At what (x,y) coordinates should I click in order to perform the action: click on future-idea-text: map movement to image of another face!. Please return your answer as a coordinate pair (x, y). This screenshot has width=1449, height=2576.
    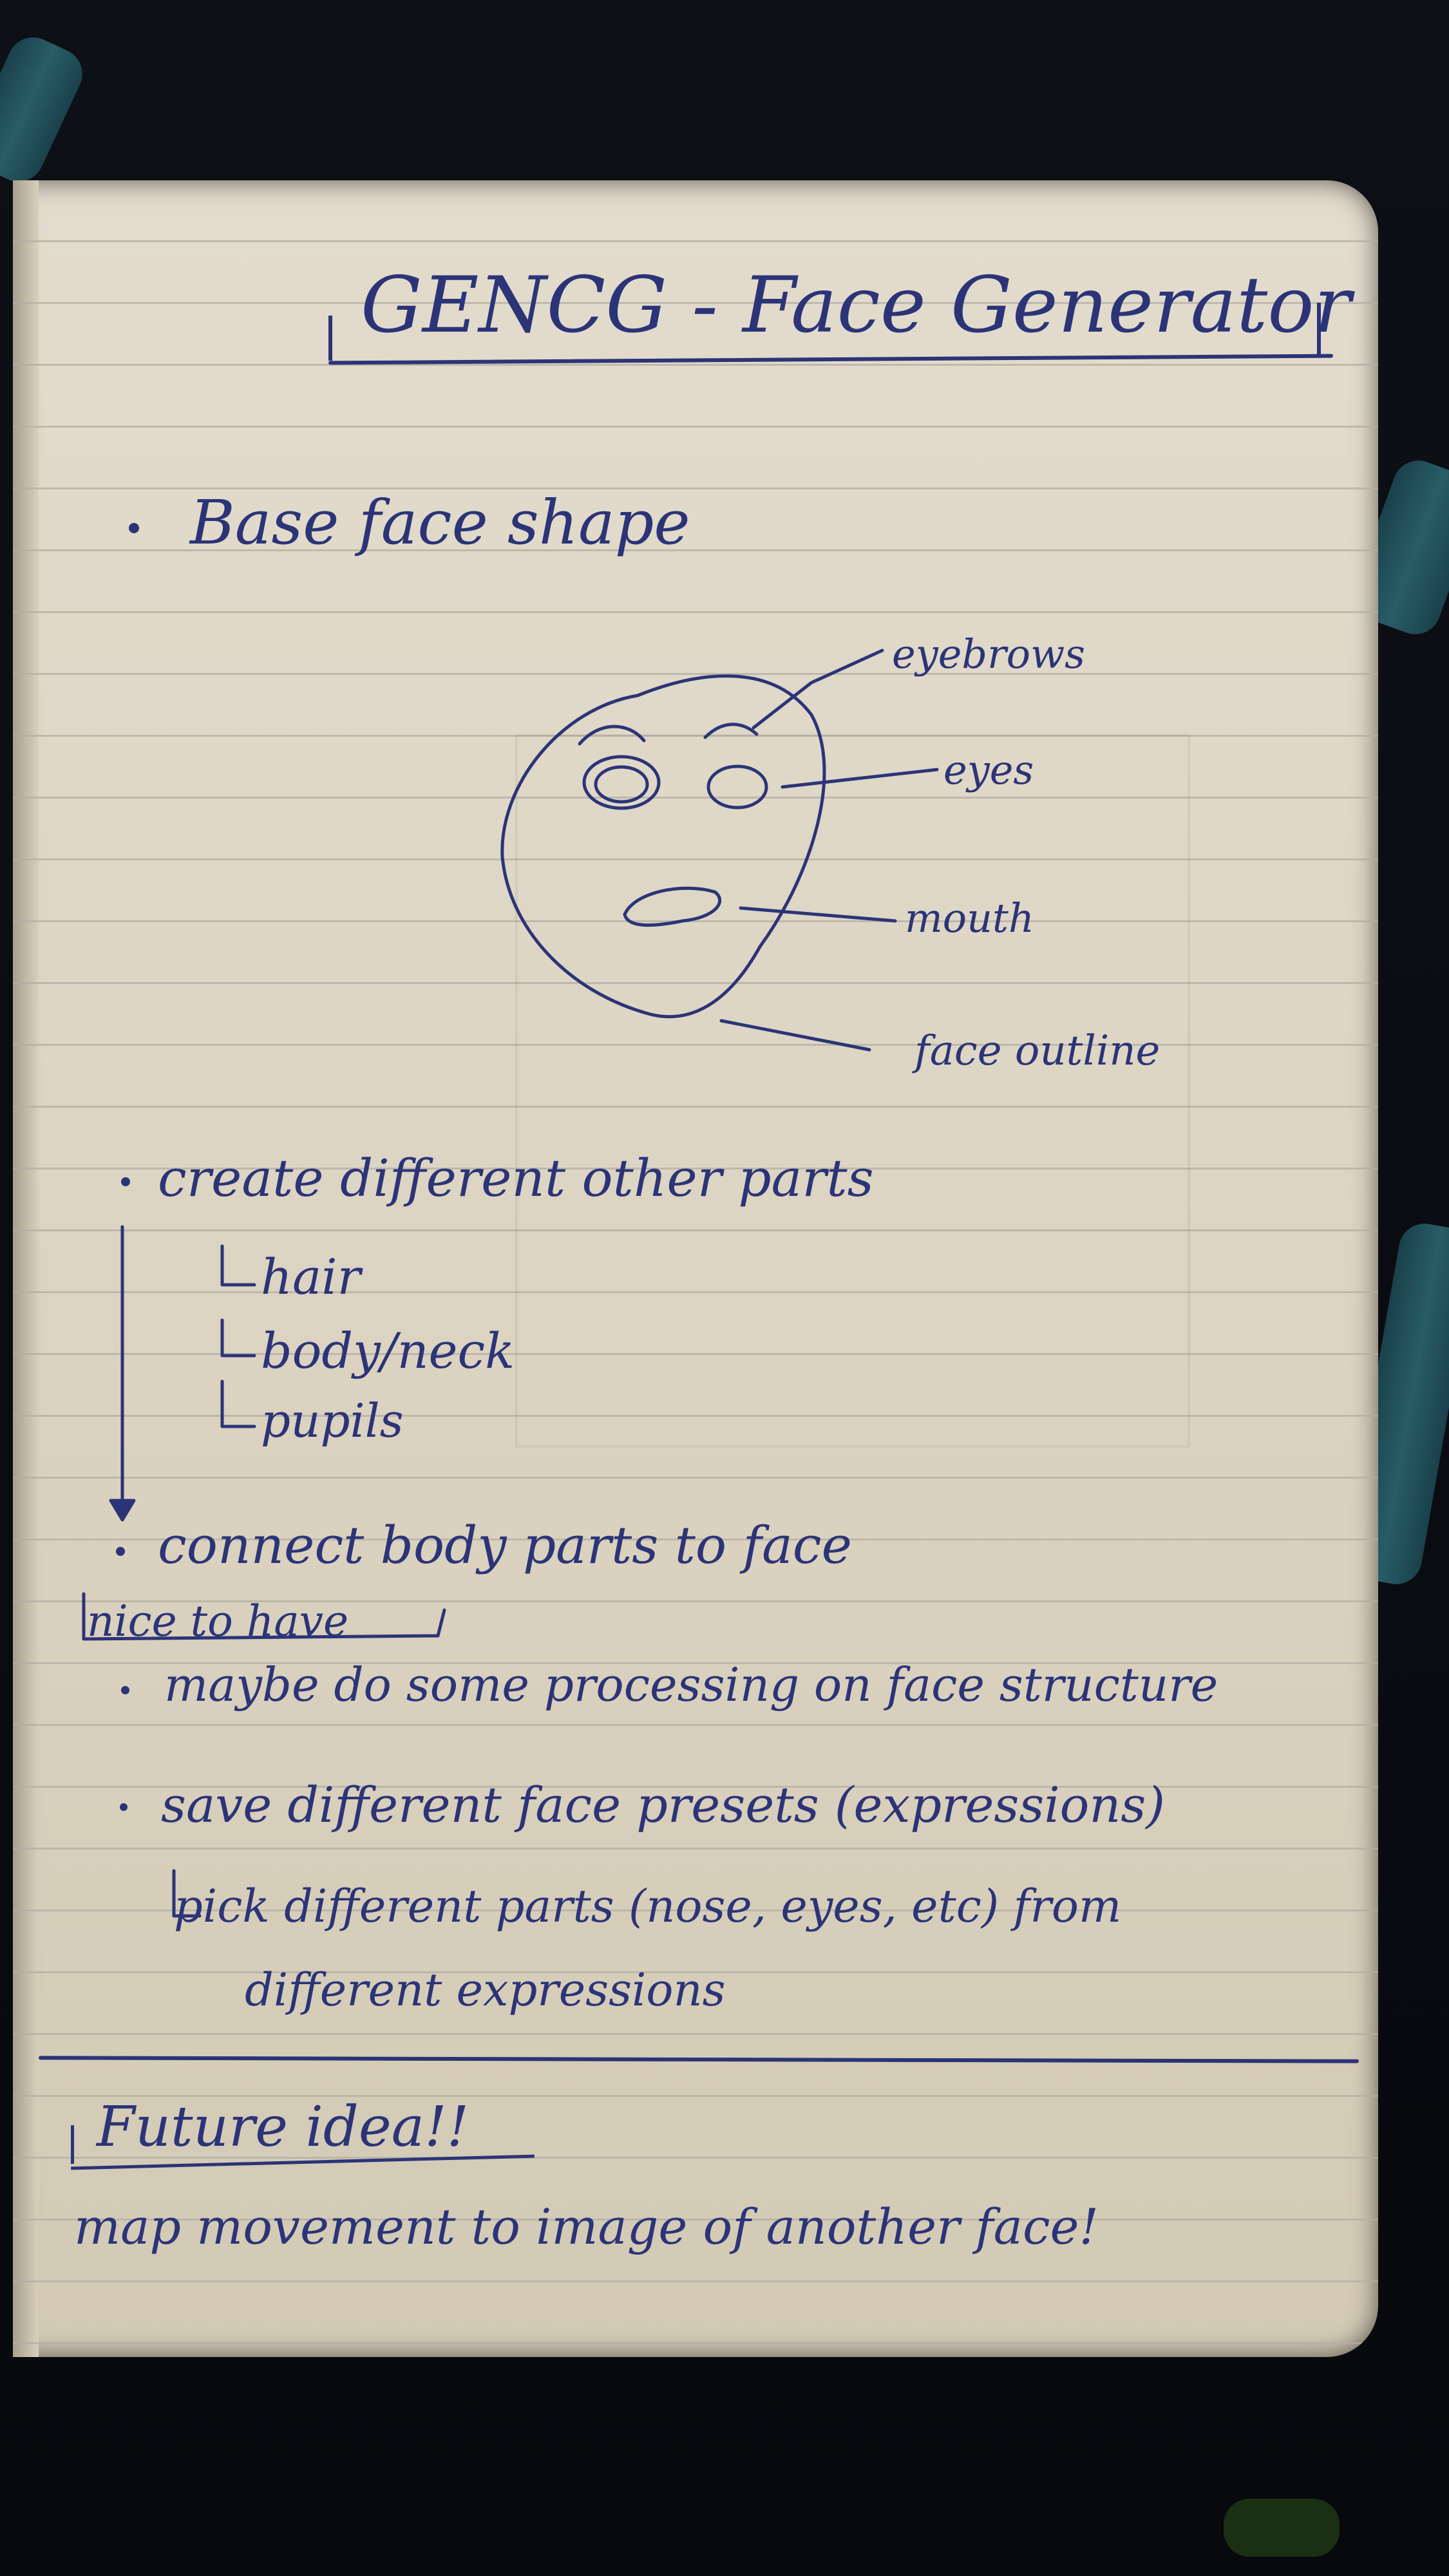
    Looking at the image, I should click on (587, 2227).